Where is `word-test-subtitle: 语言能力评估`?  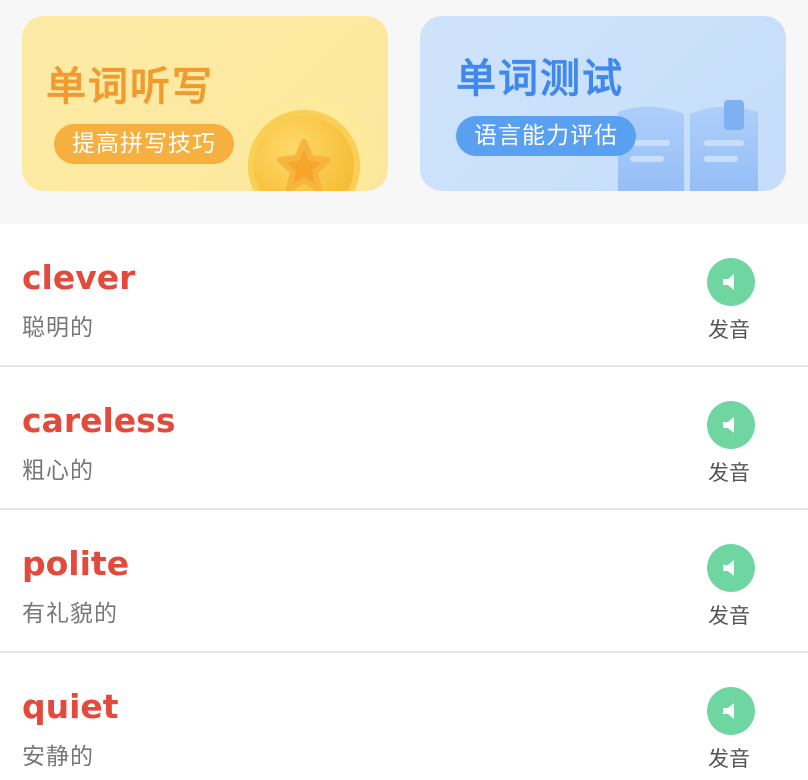
word-test-subtitle: 语言能力评估 is located at coordinates (546, 136).